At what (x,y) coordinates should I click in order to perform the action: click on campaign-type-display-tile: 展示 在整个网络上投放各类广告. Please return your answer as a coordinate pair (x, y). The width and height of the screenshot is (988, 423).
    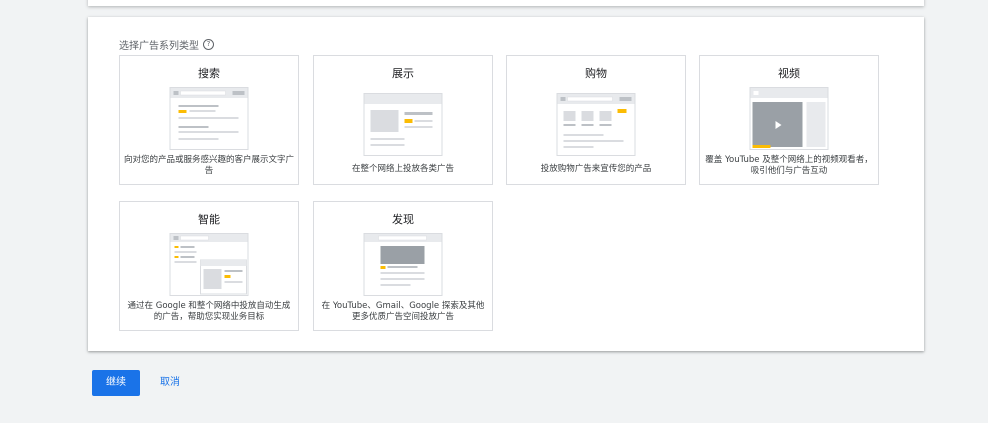
    Looking at the image, I should click on (403, 120).